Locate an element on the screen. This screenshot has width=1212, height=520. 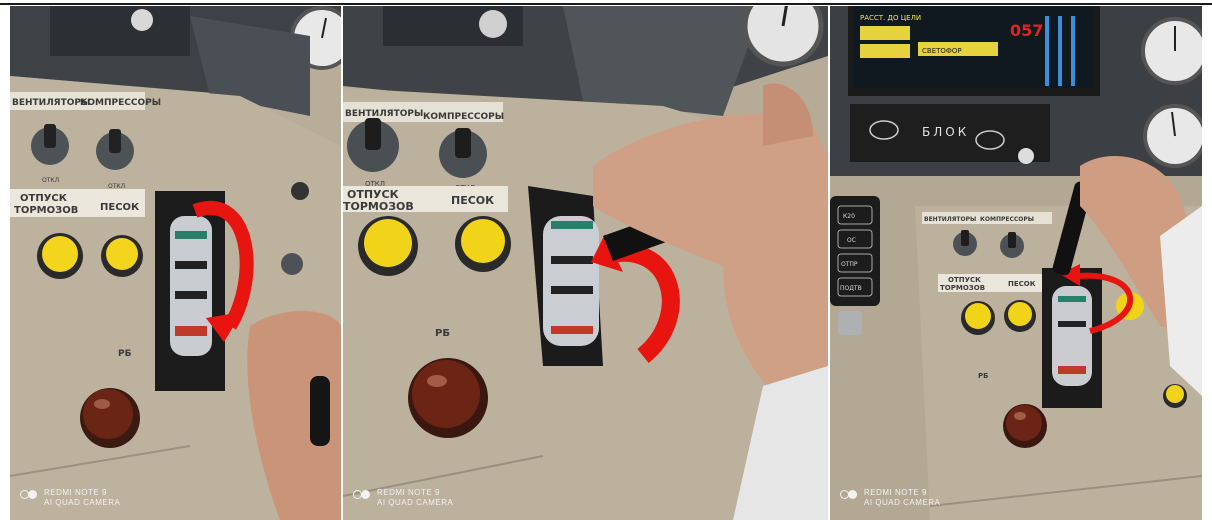
top-border is located at coordinates (606, 4).